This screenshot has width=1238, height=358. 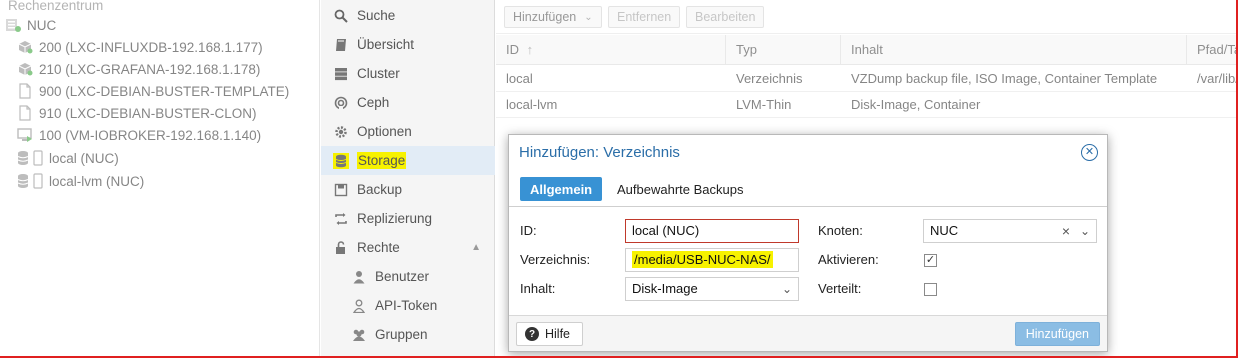 I want to click on tree-item: 900 (LXC-DEBIAN-BUSTER-TEMPLATE), so click(x=152, y=91).